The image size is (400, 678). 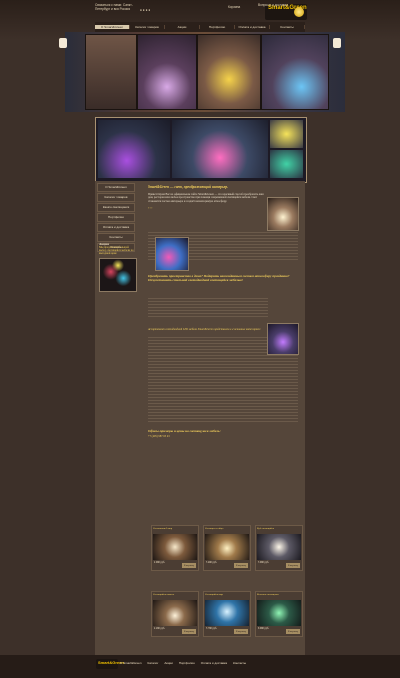 What do you see at coordinates (147, 27) in the screenshot?
I see `nav-item-catalog: Каталог товаров` at bounding box center [147, 27].